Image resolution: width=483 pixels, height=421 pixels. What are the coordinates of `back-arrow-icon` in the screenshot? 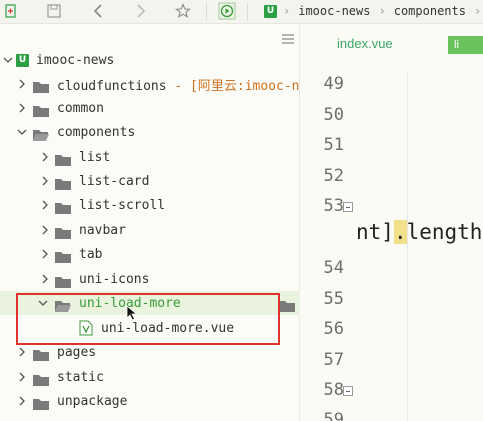 It's located at (98, 11).